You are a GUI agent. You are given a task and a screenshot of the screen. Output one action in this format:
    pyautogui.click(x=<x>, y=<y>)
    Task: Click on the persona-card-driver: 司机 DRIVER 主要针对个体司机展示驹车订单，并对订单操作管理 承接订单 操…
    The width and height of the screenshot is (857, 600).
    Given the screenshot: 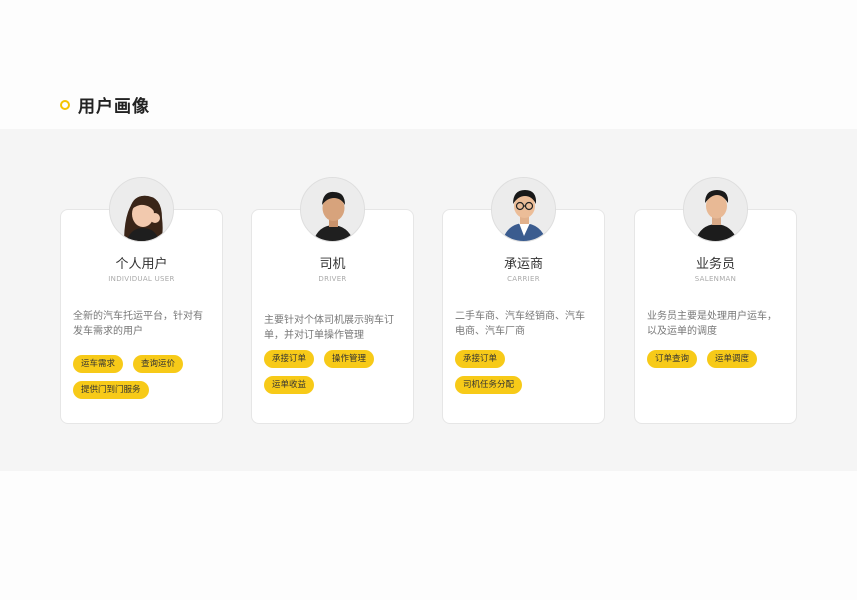 What is the action you would take?
    pyautogui.click(x=332, y=300)
    